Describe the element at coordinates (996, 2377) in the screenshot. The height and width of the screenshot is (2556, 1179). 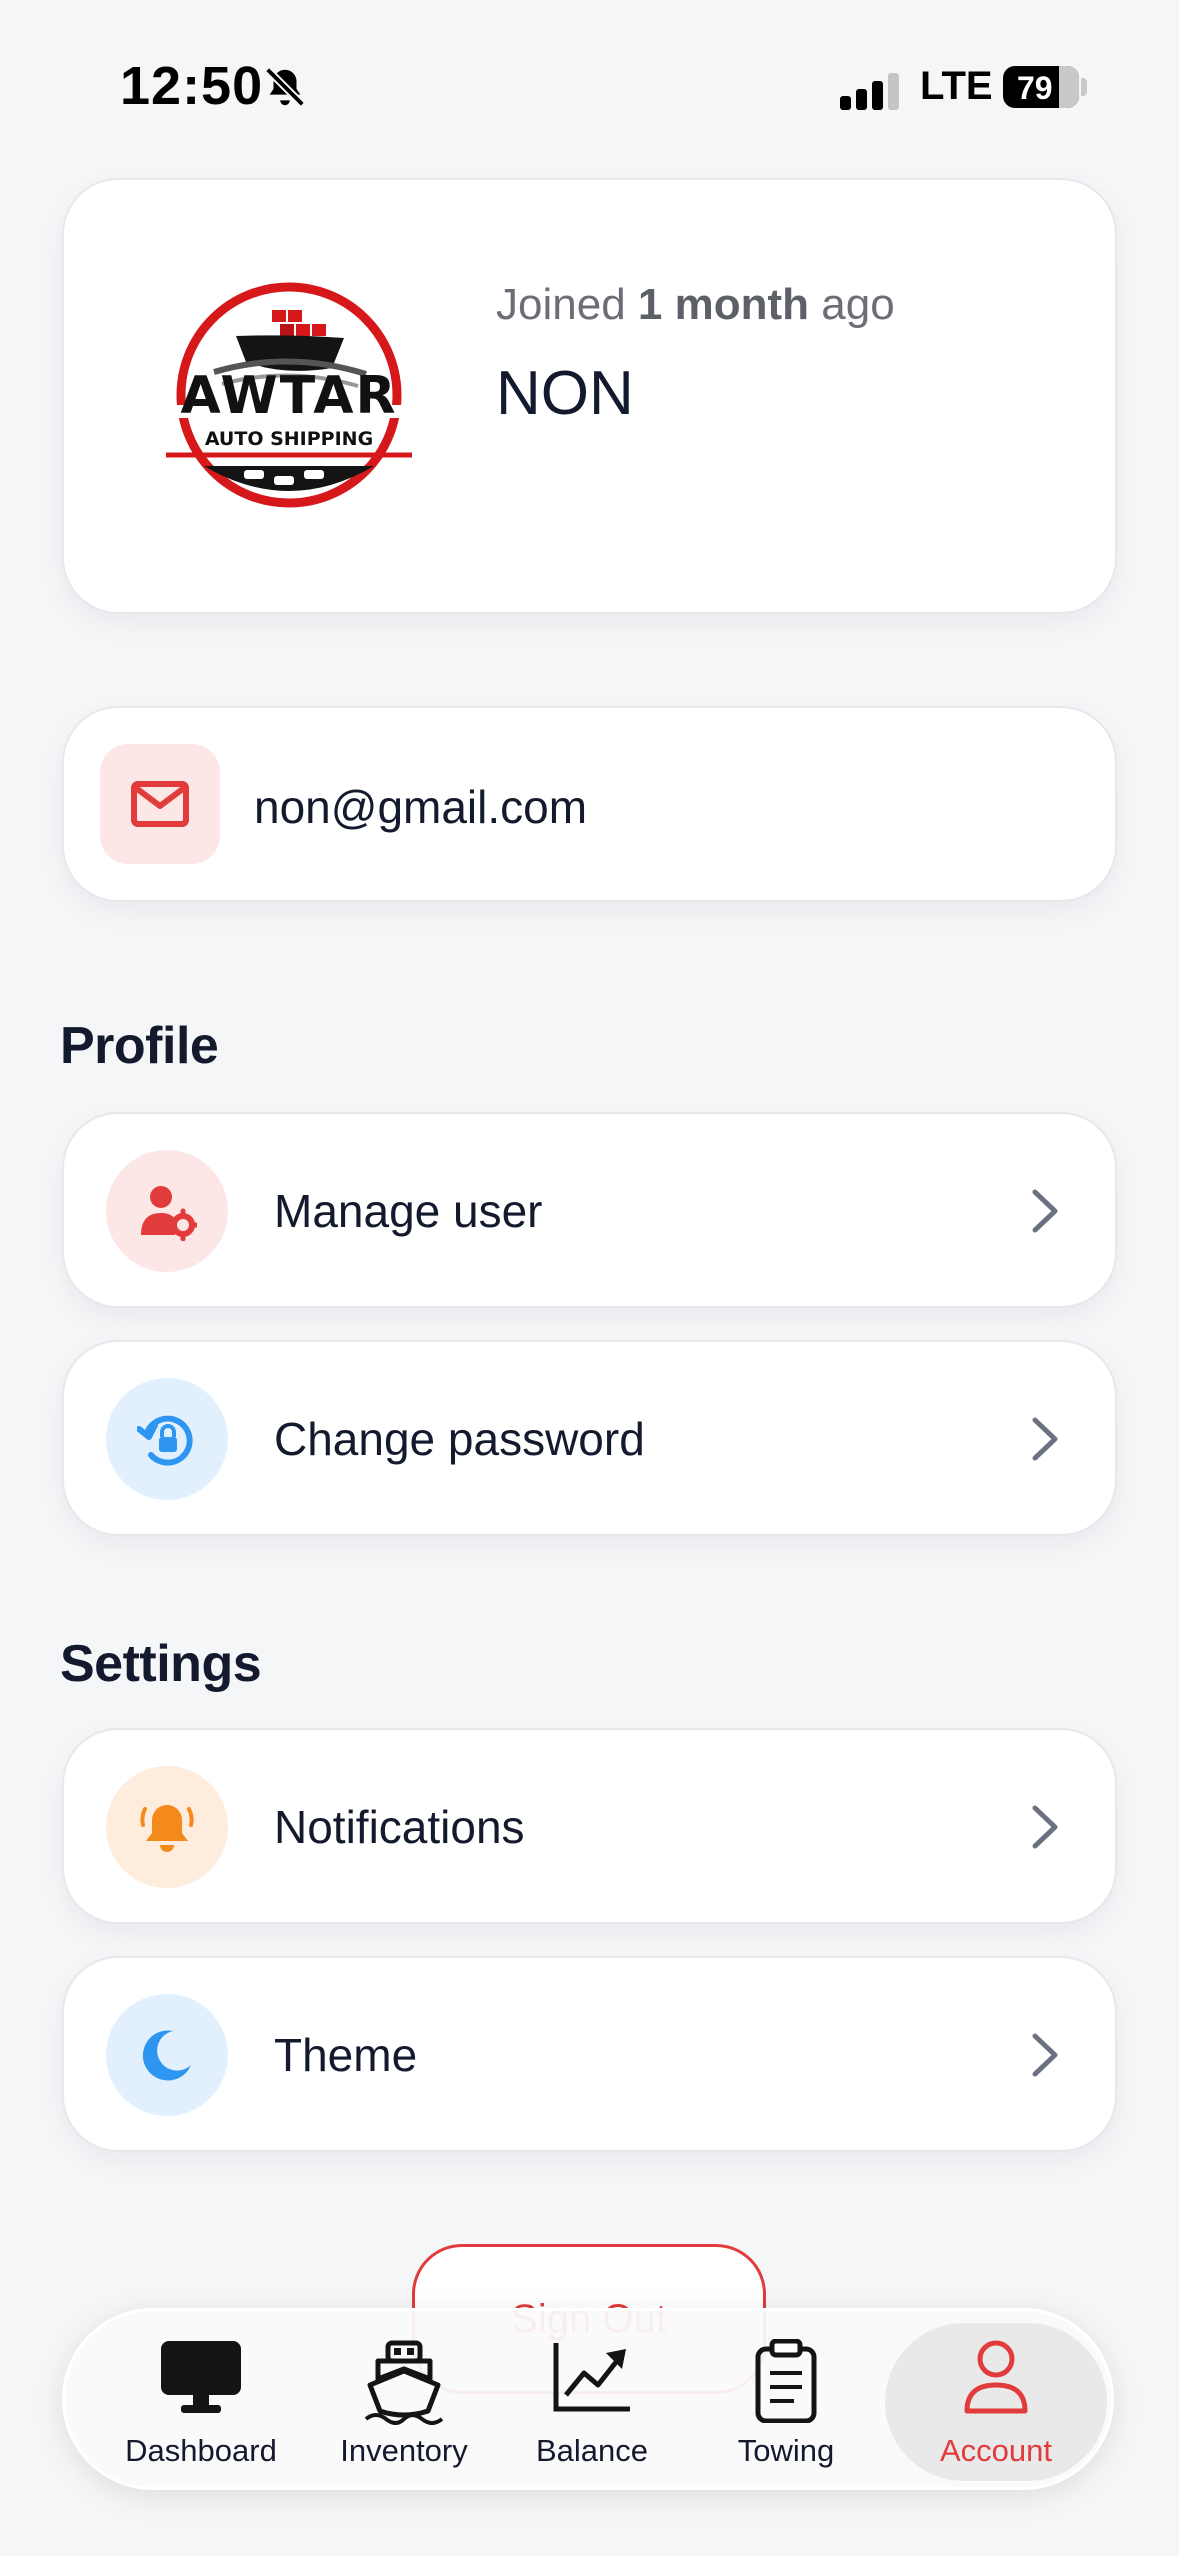
I see `user-icon` at that location.